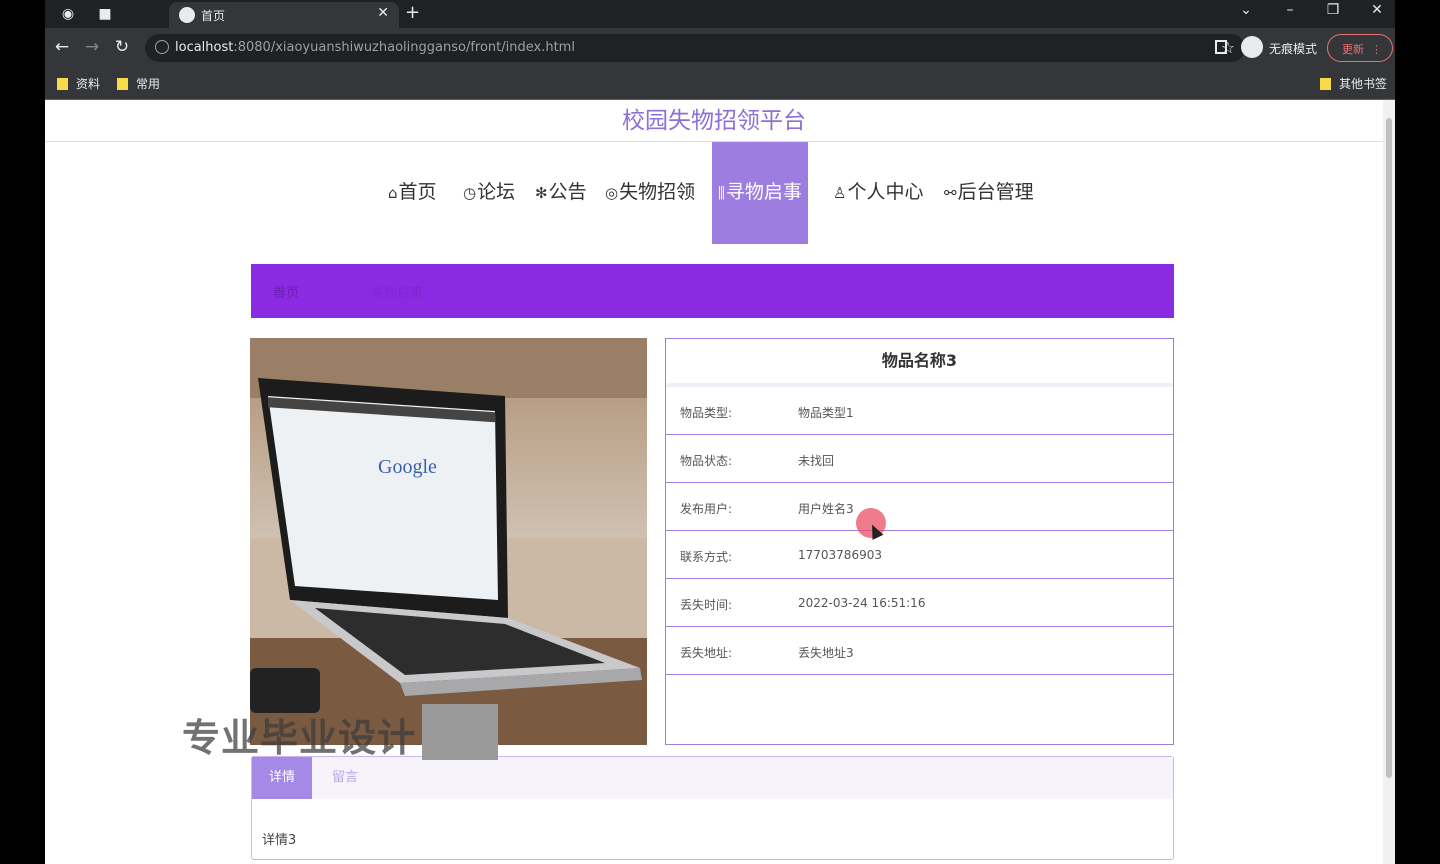  What do you see at coordinates (712, 808) in the screenshot?
I see `detail-box: 详情 留言 详情3` at bounding box center [712, 808].